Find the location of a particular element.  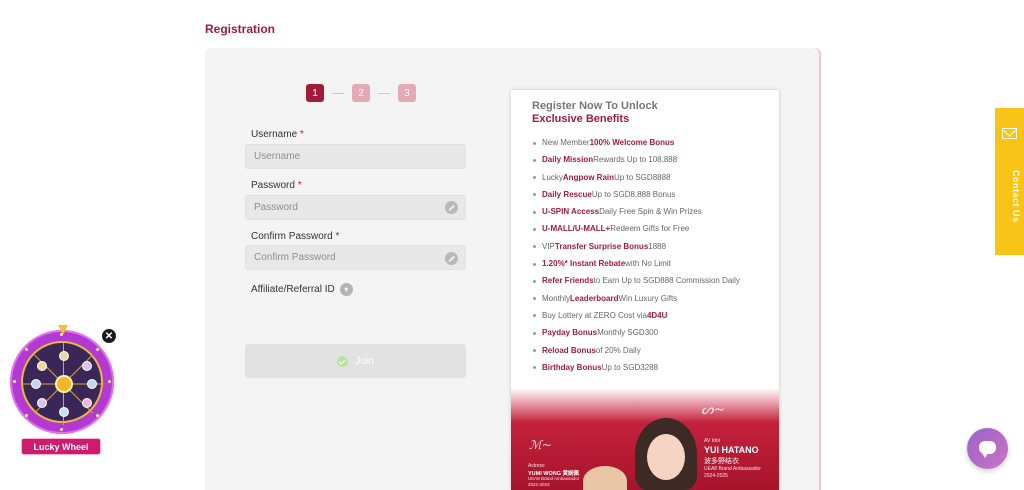

chat-button is located at coordinates (987, 448).